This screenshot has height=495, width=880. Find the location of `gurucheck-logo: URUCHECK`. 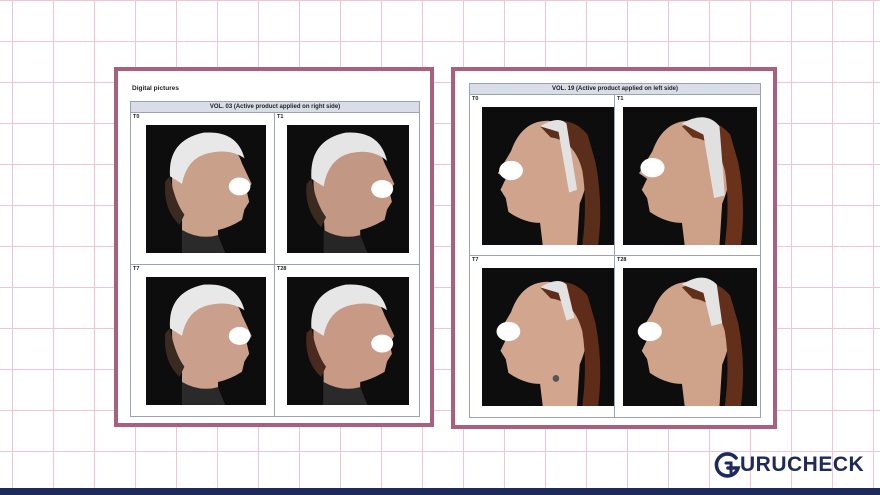

gurucheck-logo: URUCHECK is located at coordinates (792, 465).